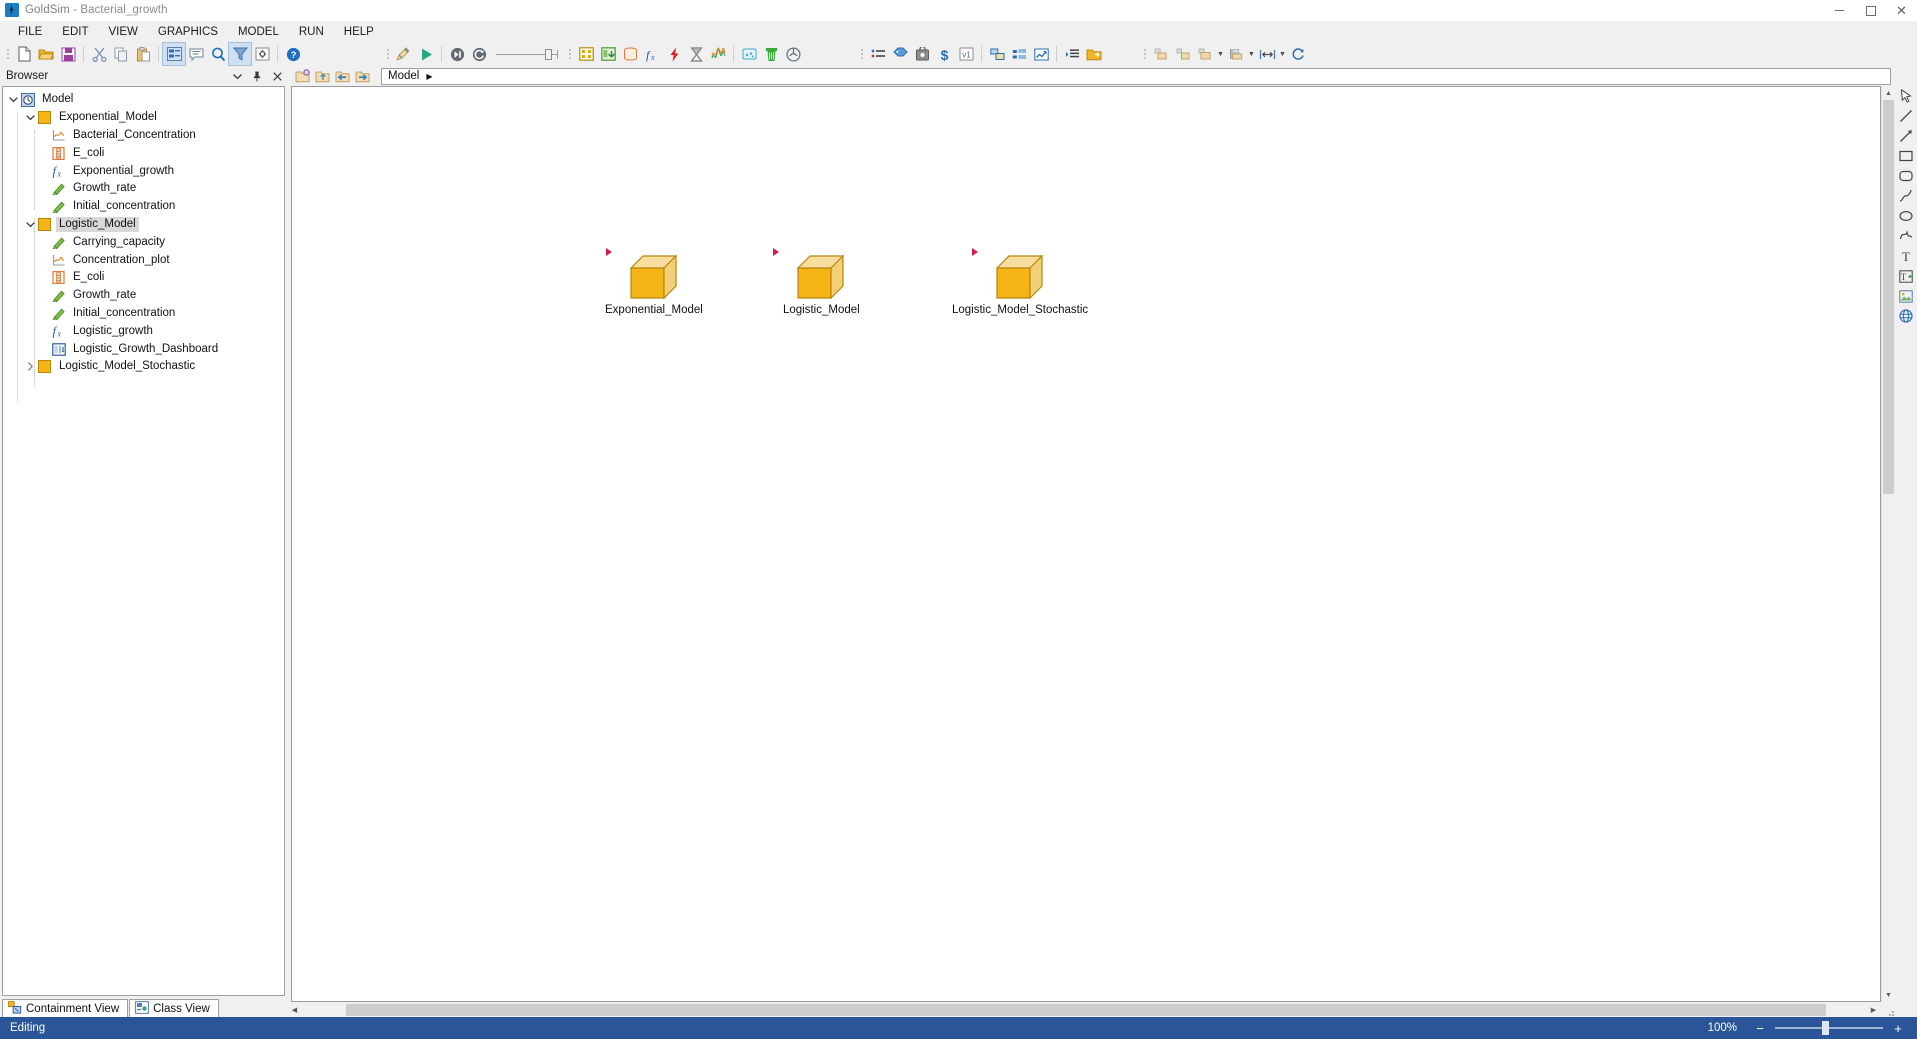 This screenshot has width=1917, height=1039. What do you see at coordinates (674, 54) in the screenshot?
I see `event-lightning-icon` at bounding box center [674, 54].